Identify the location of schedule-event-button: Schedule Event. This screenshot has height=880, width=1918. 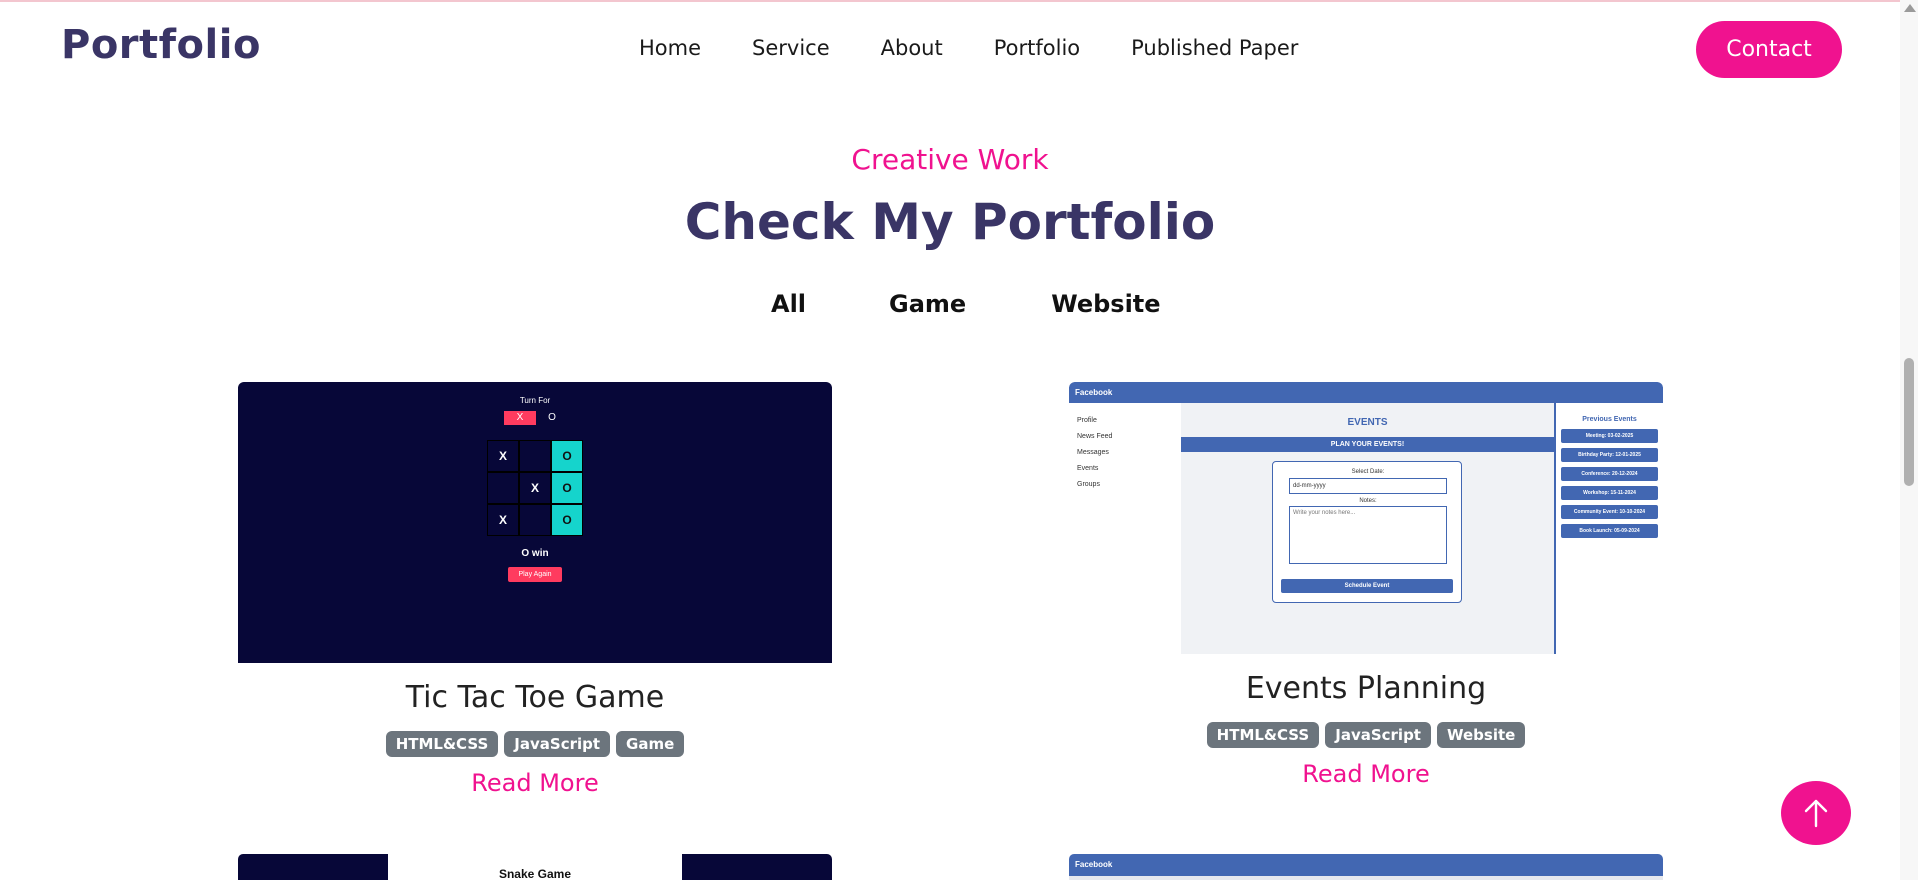
(1367, 586).